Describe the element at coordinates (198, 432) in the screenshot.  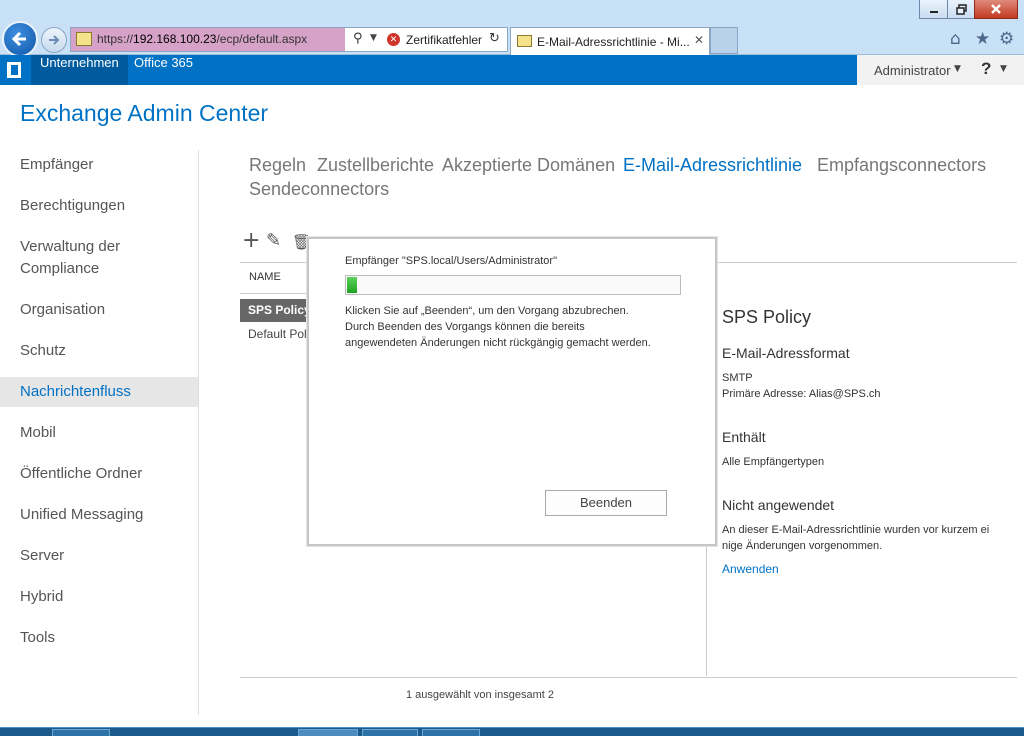
I see `sidebar-divider` at that location.